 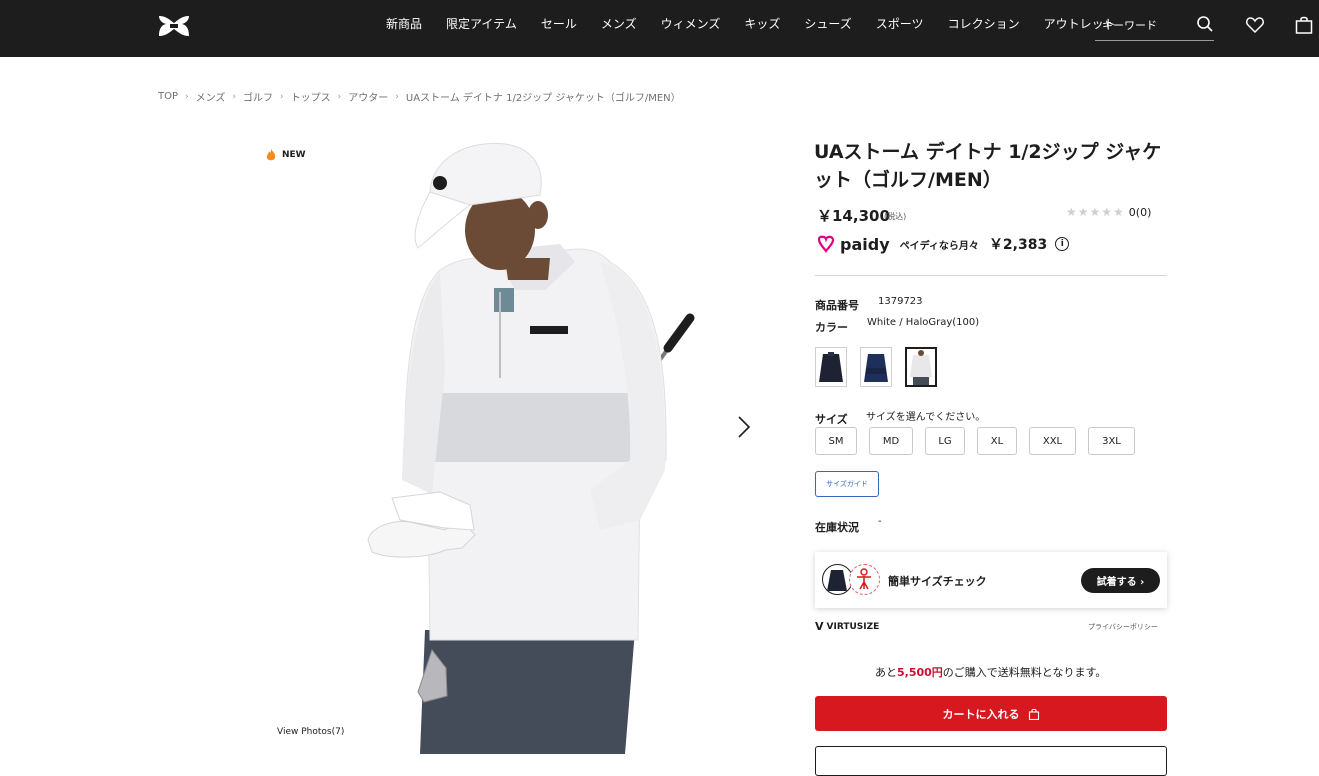 What do you see at coordinates (1255, 25) in the screenshot?
I see `heart-icon` at bounding box center [1255, 25].